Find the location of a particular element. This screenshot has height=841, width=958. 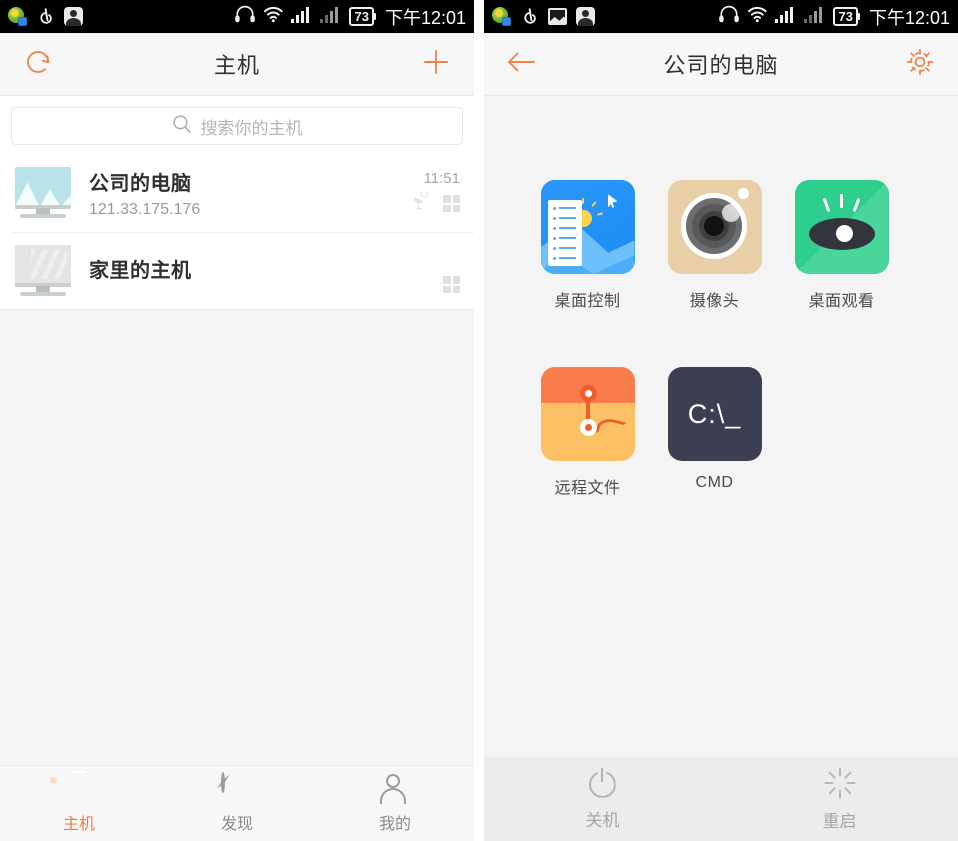

restart-icon is located at coordinates (840, 783).